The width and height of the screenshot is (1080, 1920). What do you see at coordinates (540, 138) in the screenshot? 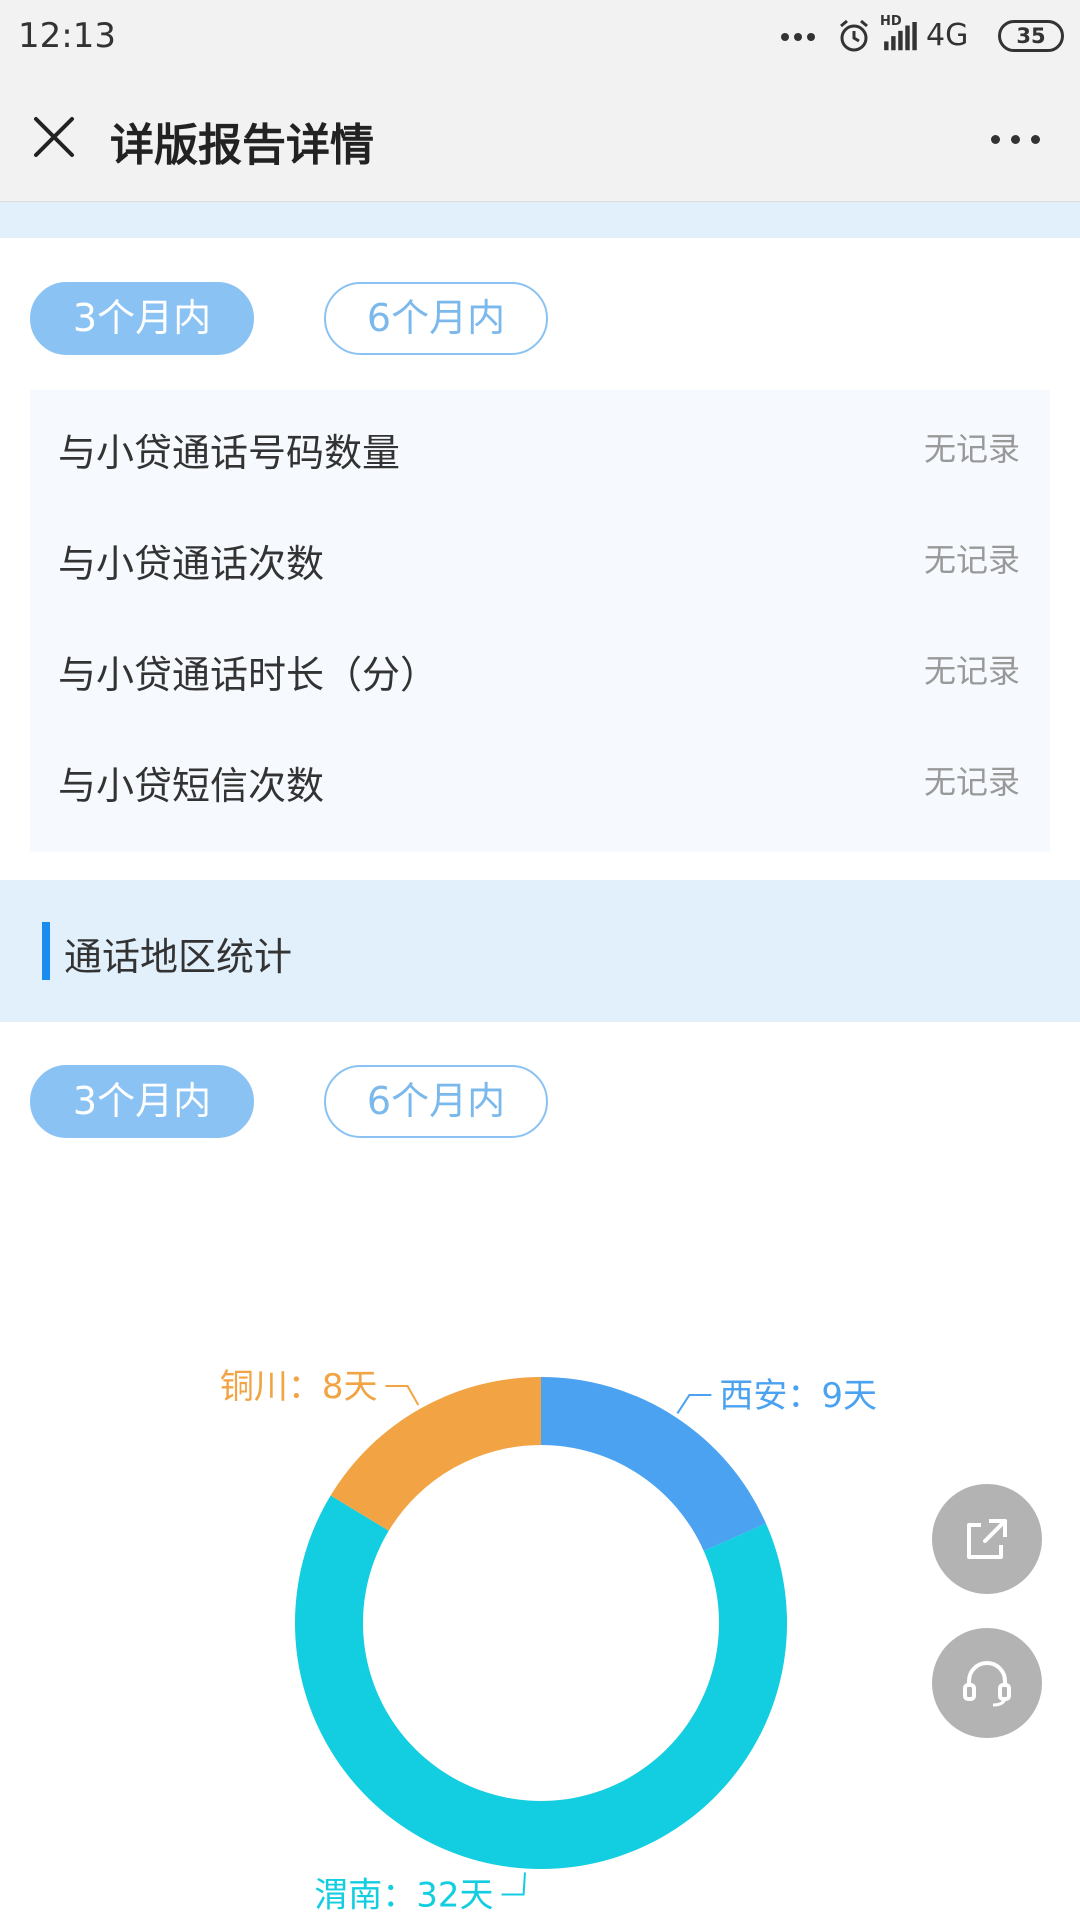
I see `nav-bar: 详版报告详情` at bounding box center [540, 138].